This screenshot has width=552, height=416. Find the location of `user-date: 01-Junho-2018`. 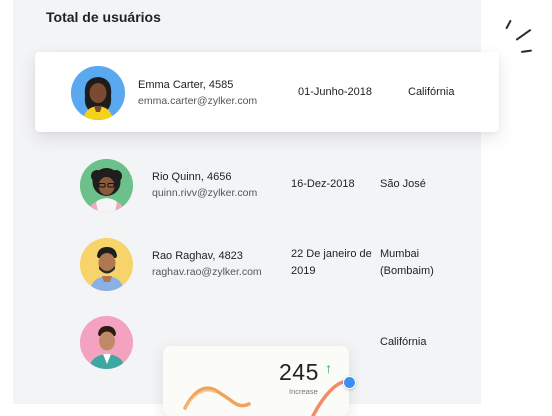

user-date: 01-Junho-2018 is located at coordinates (335, 92).